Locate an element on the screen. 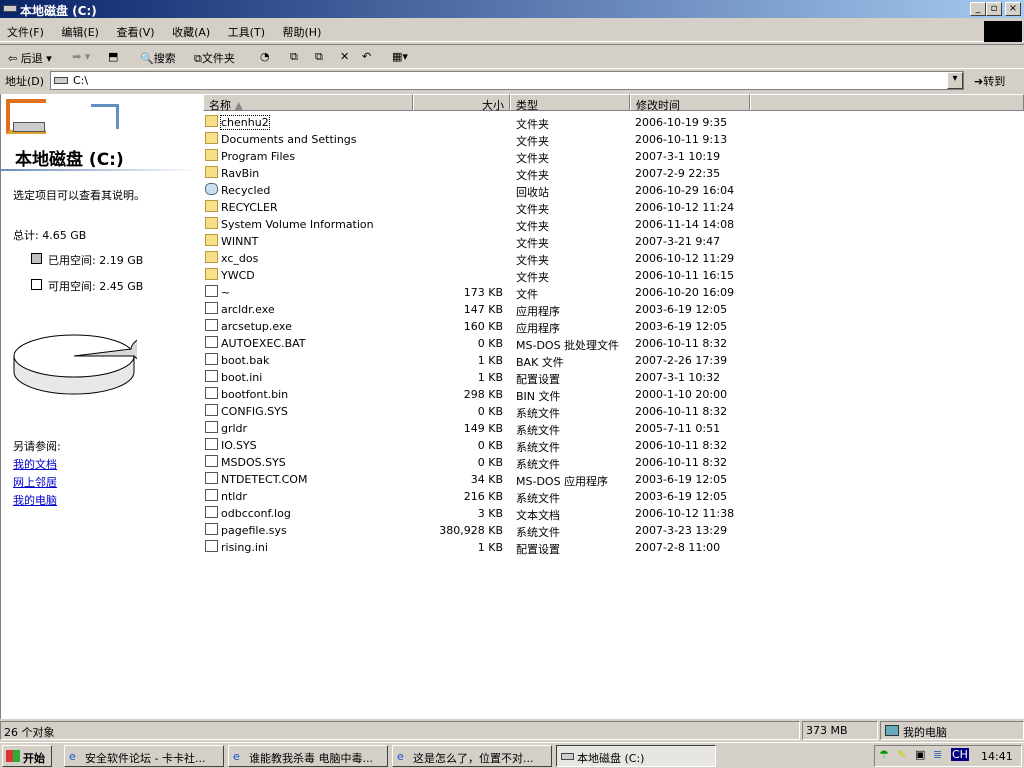 This screenshot has height=768, width=1024. file-row: arcsetup.exe 160 KB 应用程序 2003-6-19 12:05 is located at coordinates (501, 326).